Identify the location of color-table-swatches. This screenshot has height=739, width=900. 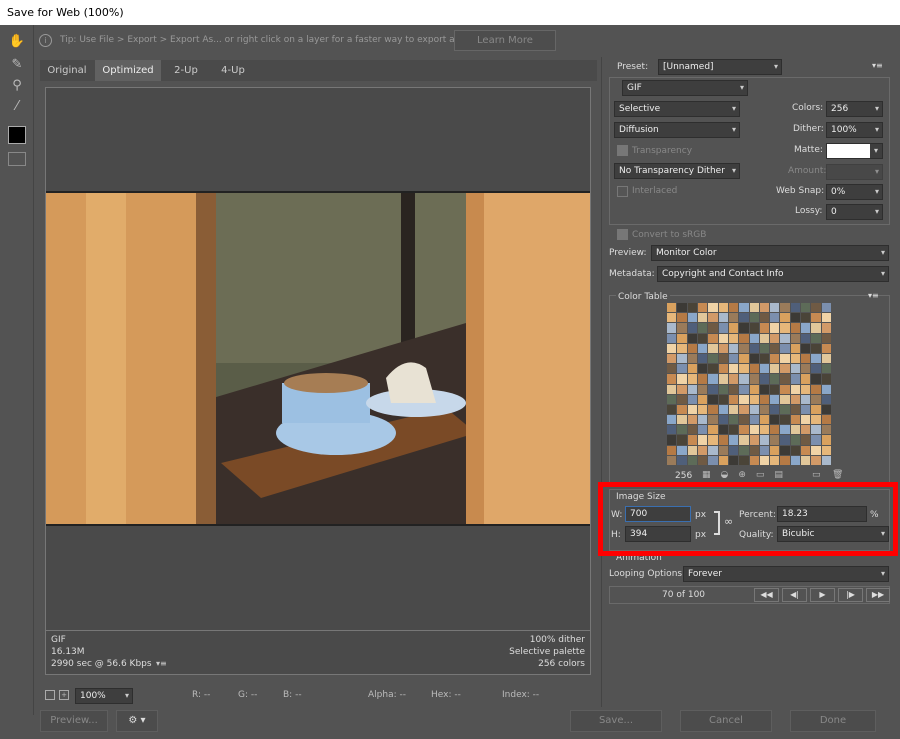
(749, 384).